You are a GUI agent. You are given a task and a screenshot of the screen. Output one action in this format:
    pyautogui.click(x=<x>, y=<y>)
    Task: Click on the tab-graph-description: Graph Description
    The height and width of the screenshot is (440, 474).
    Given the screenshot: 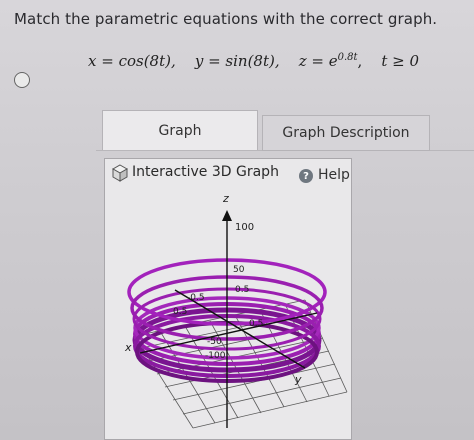 What is the action you would take?
    pyautogui.click(x=346, y=133)
    